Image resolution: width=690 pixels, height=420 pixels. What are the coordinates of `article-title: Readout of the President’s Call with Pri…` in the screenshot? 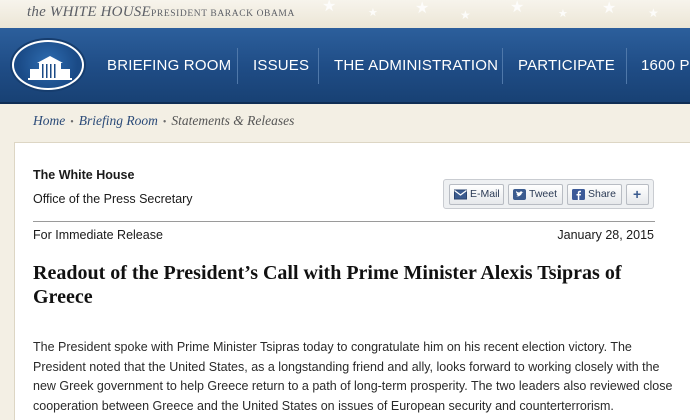 It's located at (327, 285).